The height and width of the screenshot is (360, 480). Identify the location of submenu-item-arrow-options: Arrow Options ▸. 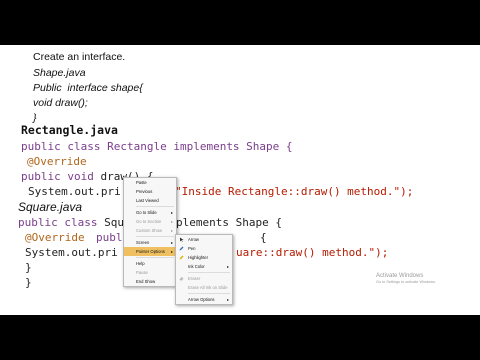
(204, 299).